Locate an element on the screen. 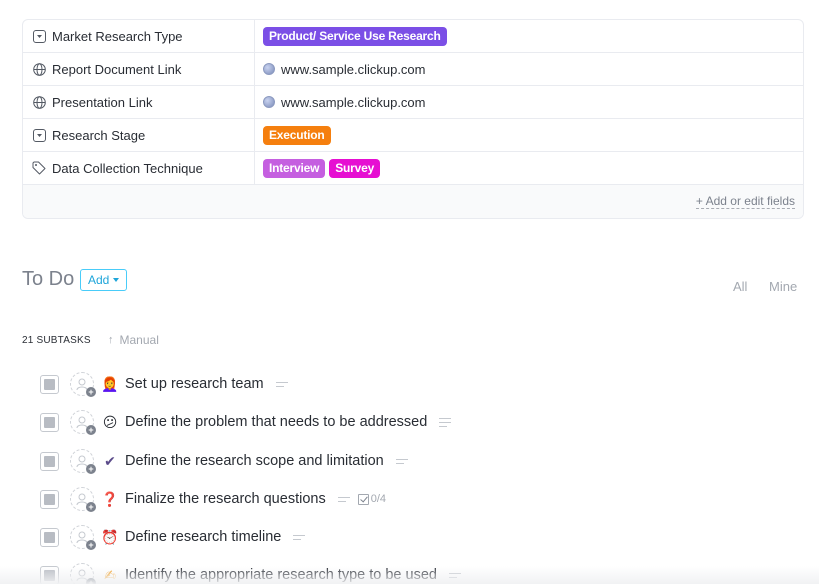 This screenshot has width=819, height=584. status-group-title: To Do is located at coordinates (48, 279).